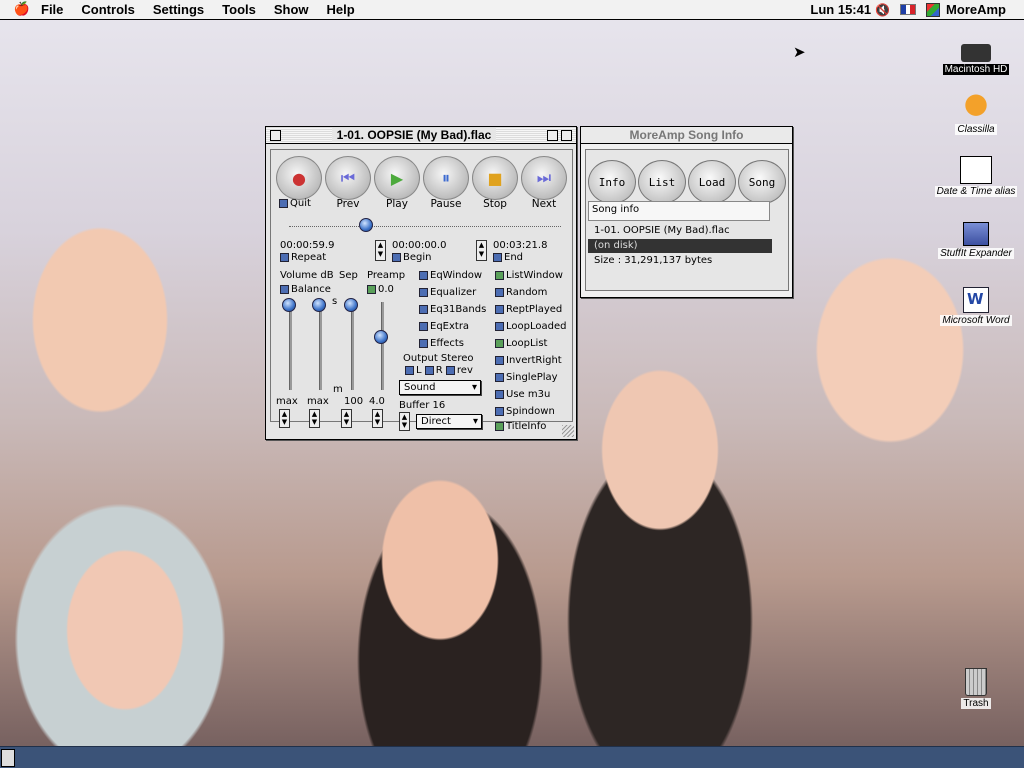 This screenshot has width=1024, height=768. I want to click on balance-option: Balance, so click(305, 289).